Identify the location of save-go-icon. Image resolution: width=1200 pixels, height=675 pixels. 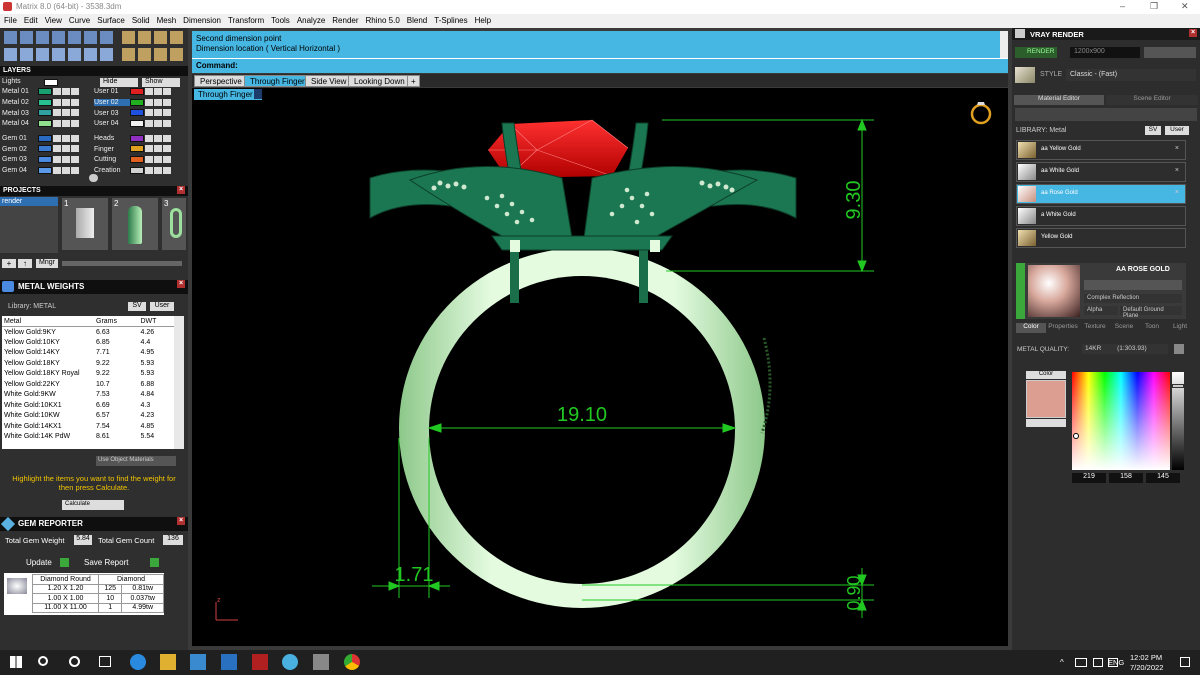
(154, 562).